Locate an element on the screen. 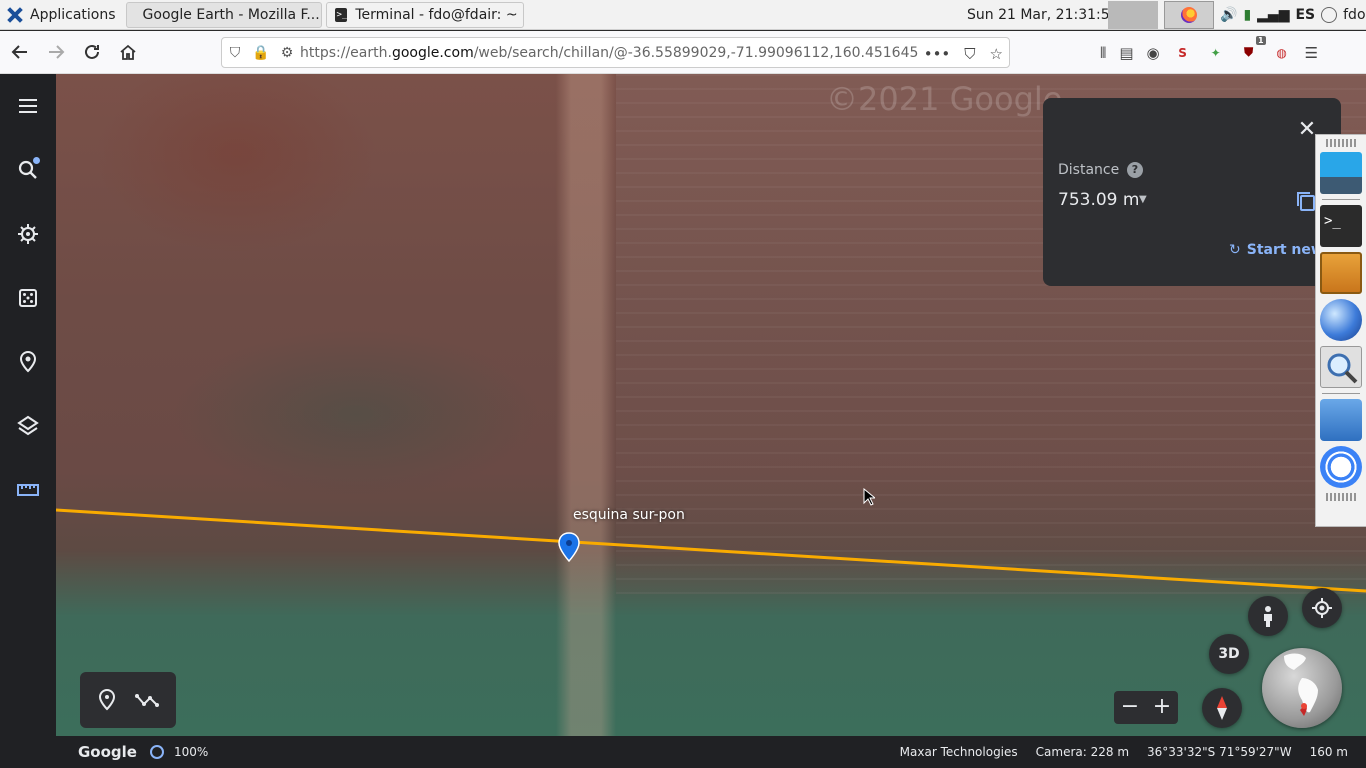 Image resolution: width=1366 pixels, height=768 pixels. clock: Sun 21 Mar, 21:31:51 is located at coordinates (1043, 15).